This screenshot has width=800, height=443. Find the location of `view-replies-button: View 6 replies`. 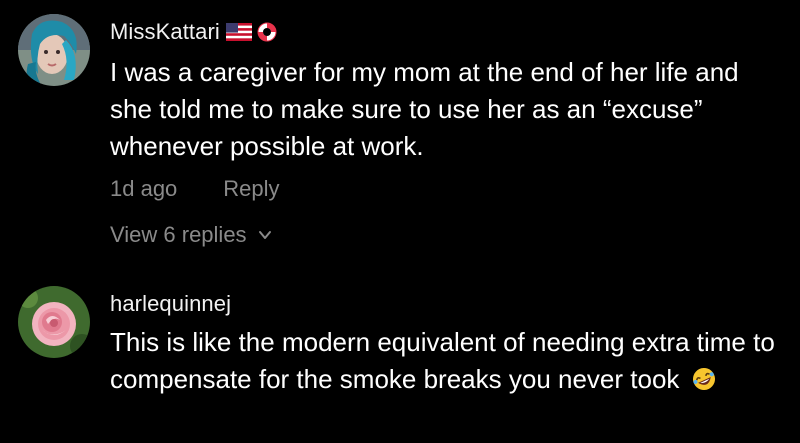

view-replies-button: View 6 replies is located at coordinates (191, 235).